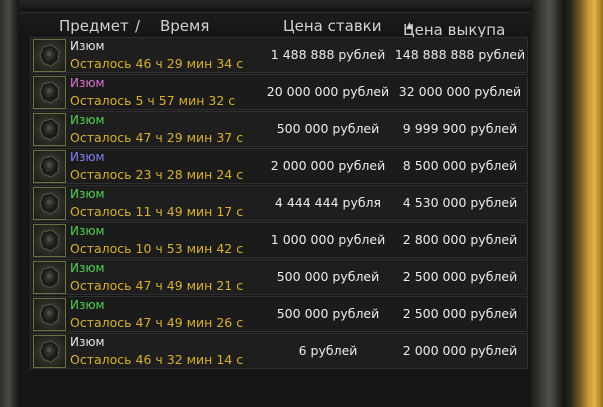 Image resolution: width=603 pixels, height=407 pixels. Describe the element at coordinates (10, 203) in the screenshot. I see `left-window-frame` at that location.